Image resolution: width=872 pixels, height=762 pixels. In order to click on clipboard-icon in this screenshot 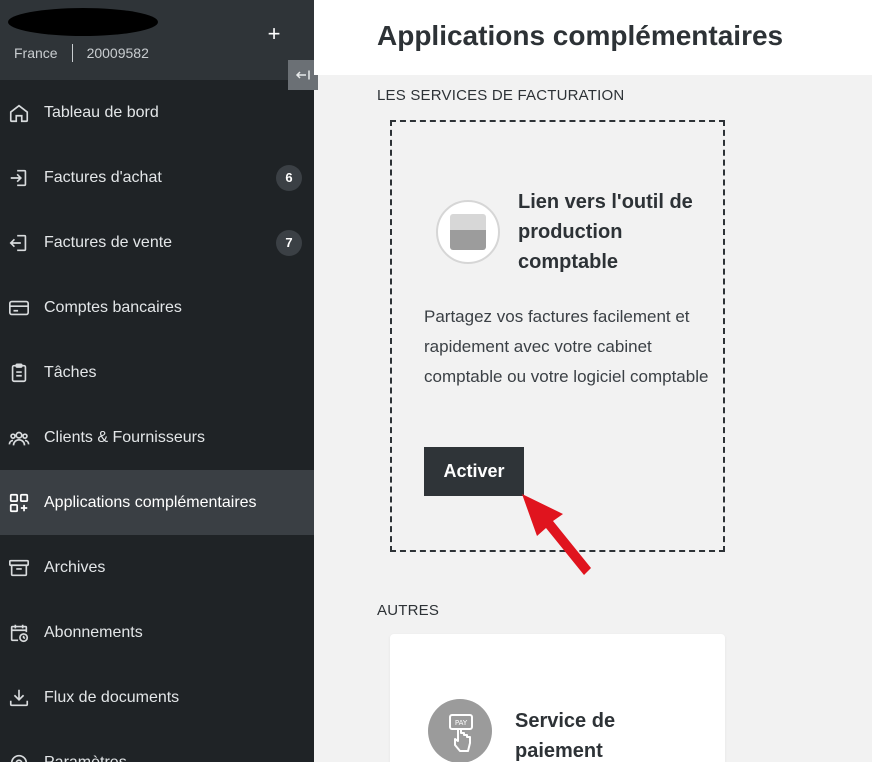, I will do `click(19, 373)`.